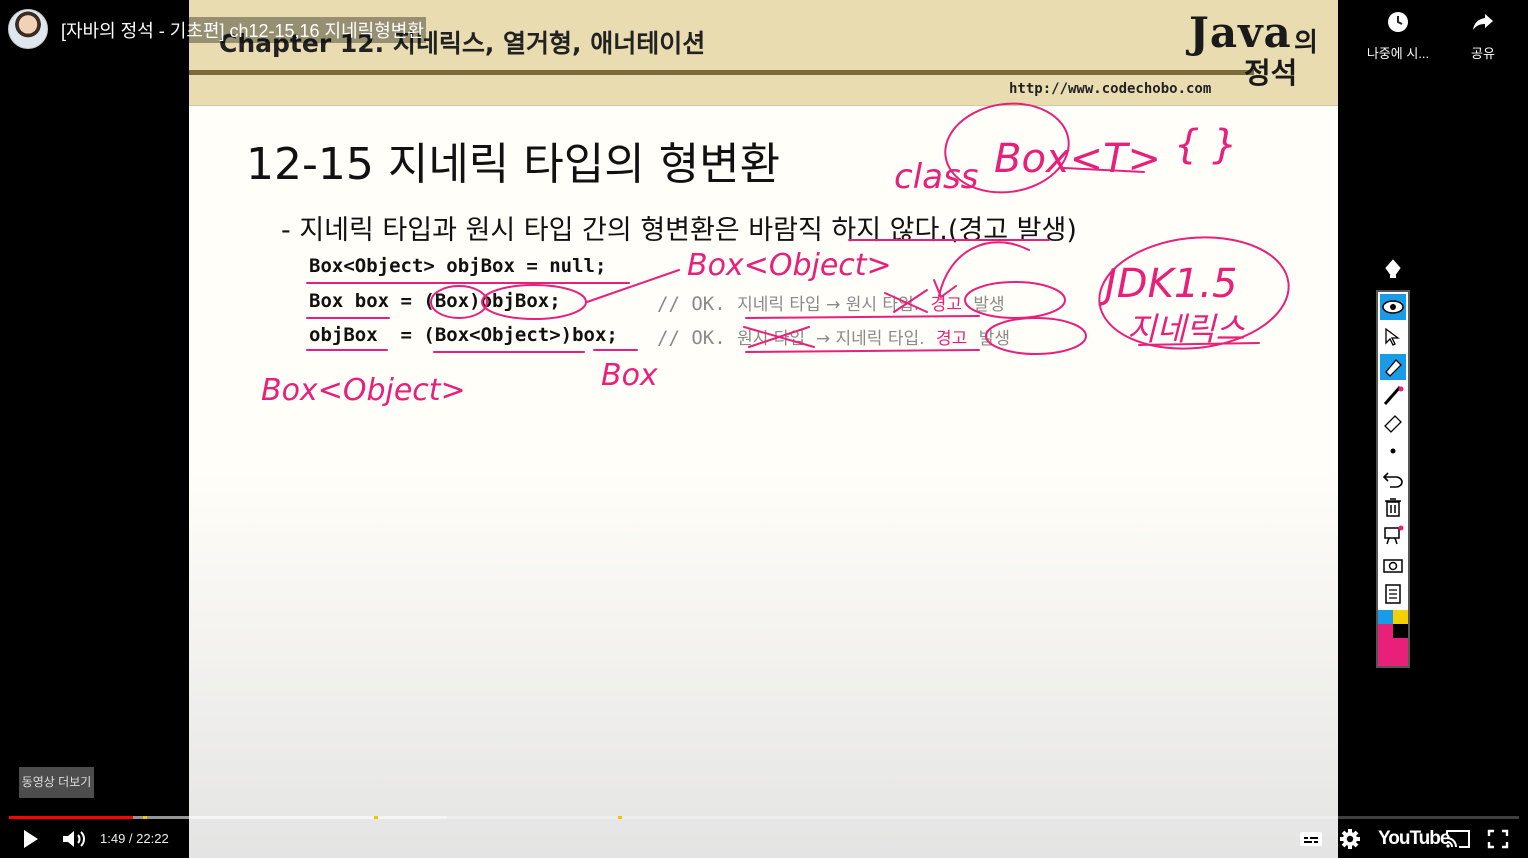  I want to click on play-icon, so click(31, 839).